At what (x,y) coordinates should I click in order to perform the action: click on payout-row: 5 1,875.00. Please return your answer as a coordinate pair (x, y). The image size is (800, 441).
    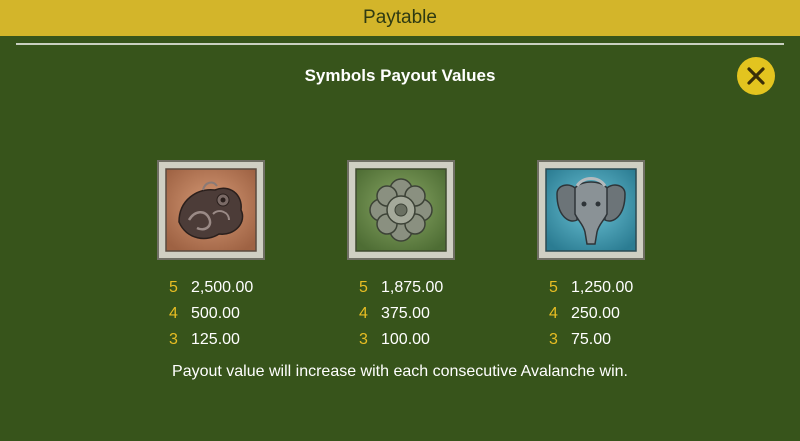
    Looking at the image, I should click on (453, 288).